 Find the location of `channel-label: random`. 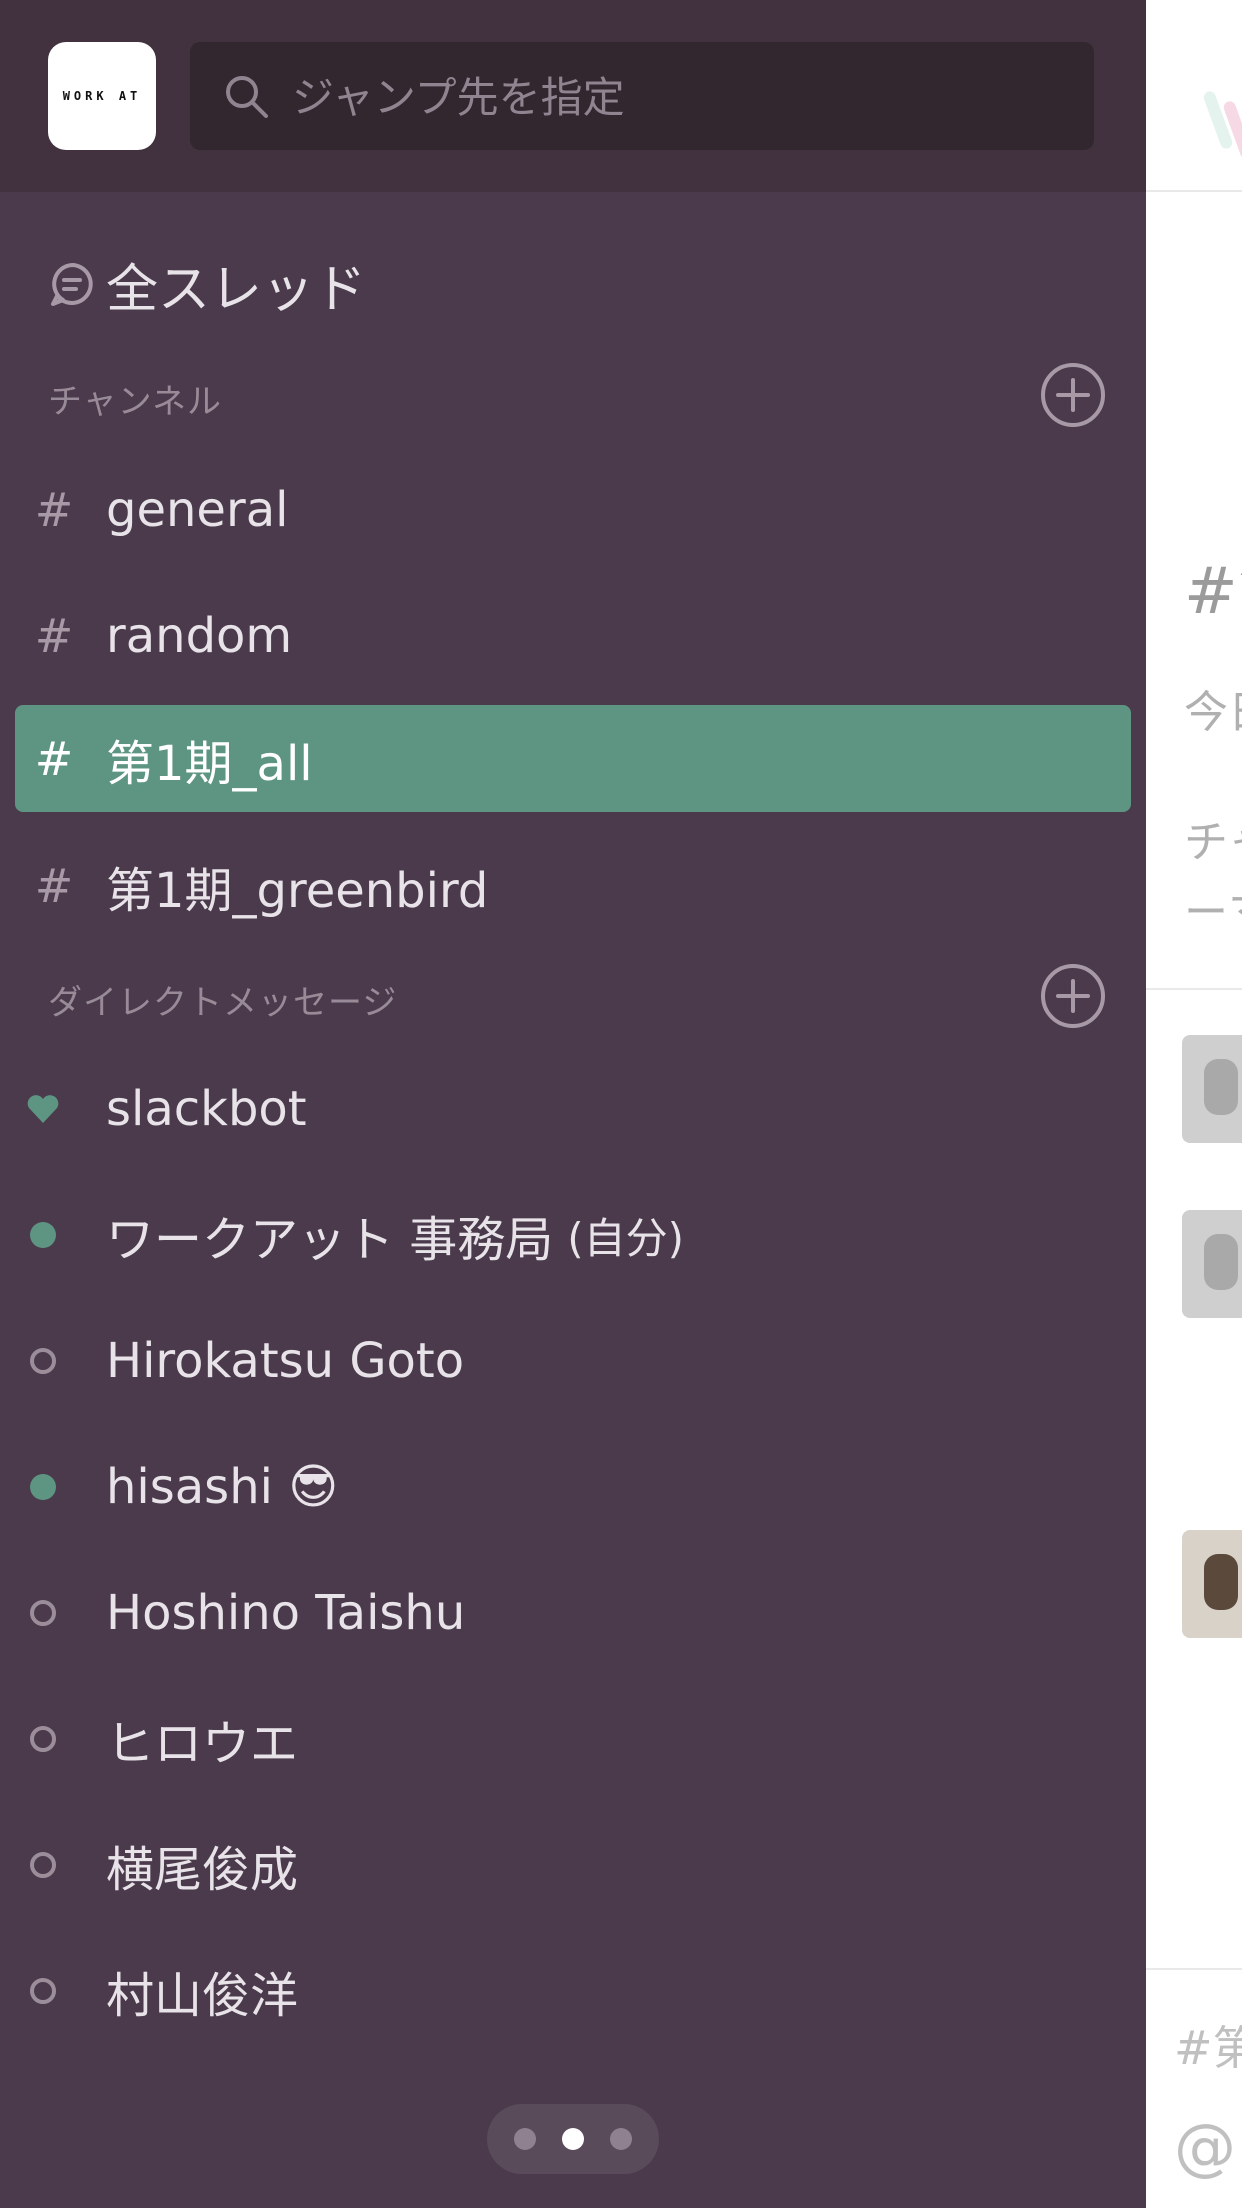

channel-label: random is located at coordinates (199, 636).